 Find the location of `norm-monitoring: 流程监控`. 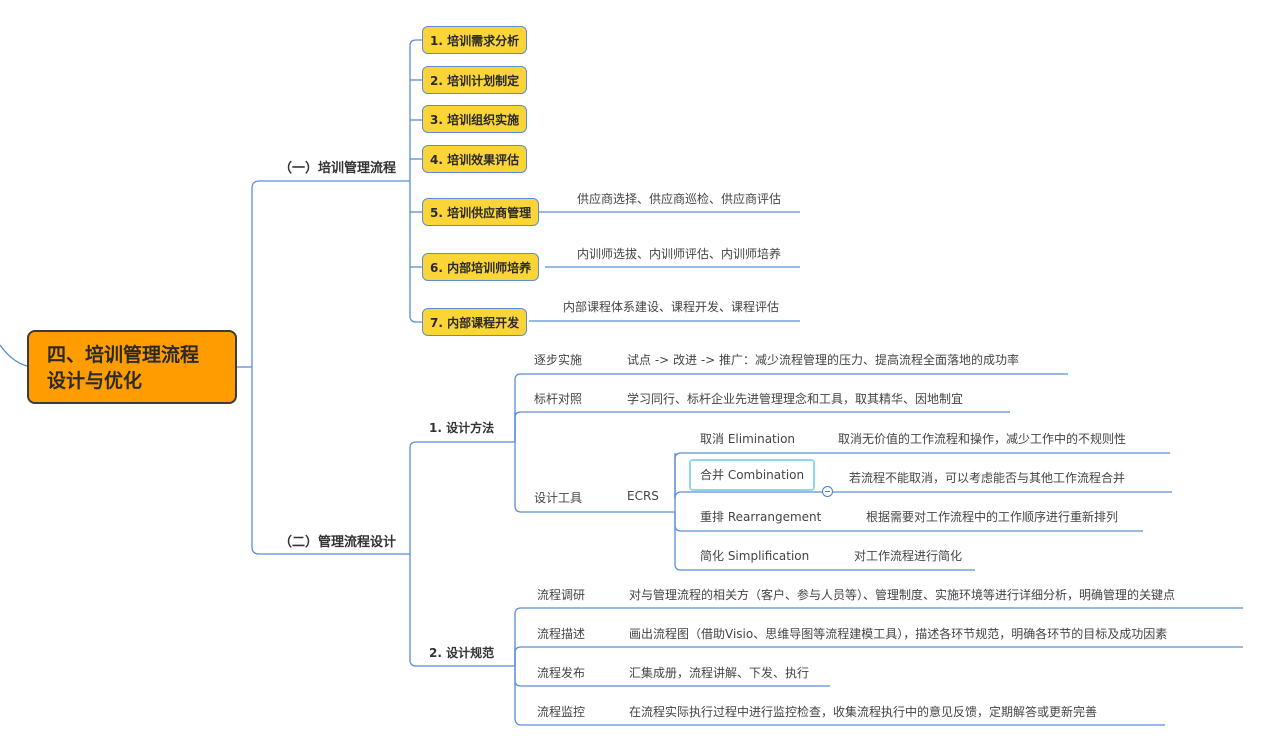

norm-monitoring: 流程监控 is located at coordinates (561, 711).